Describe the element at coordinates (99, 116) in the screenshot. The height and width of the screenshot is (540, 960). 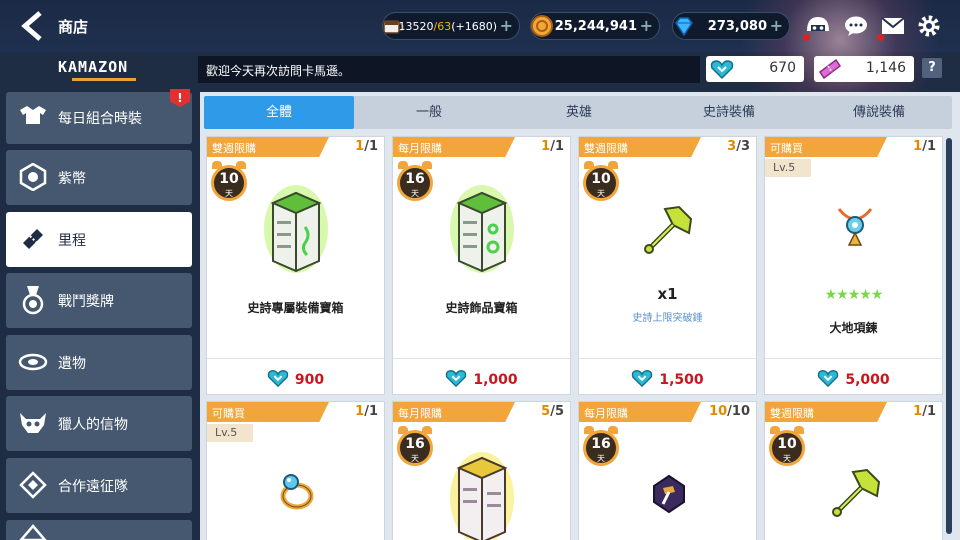
I see `sidebar-item-daily-costume: 每日組合時裝 !` at that location.